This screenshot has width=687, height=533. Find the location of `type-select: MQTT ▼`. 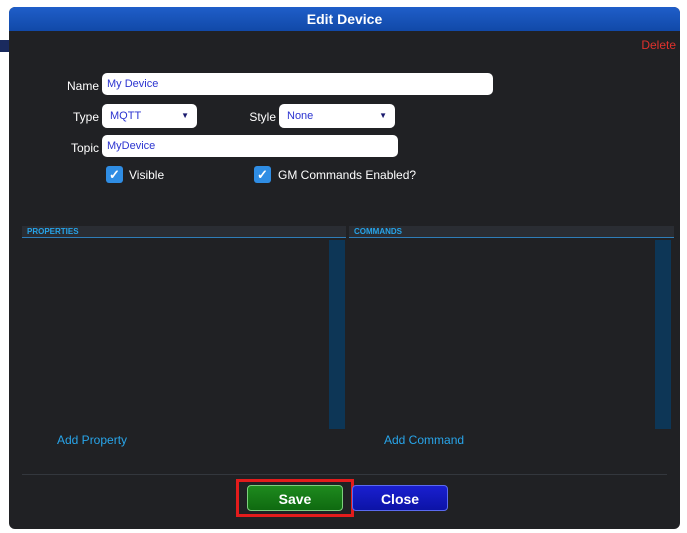

type-select: MQTT ▼ is located at coordinates (149, 116).